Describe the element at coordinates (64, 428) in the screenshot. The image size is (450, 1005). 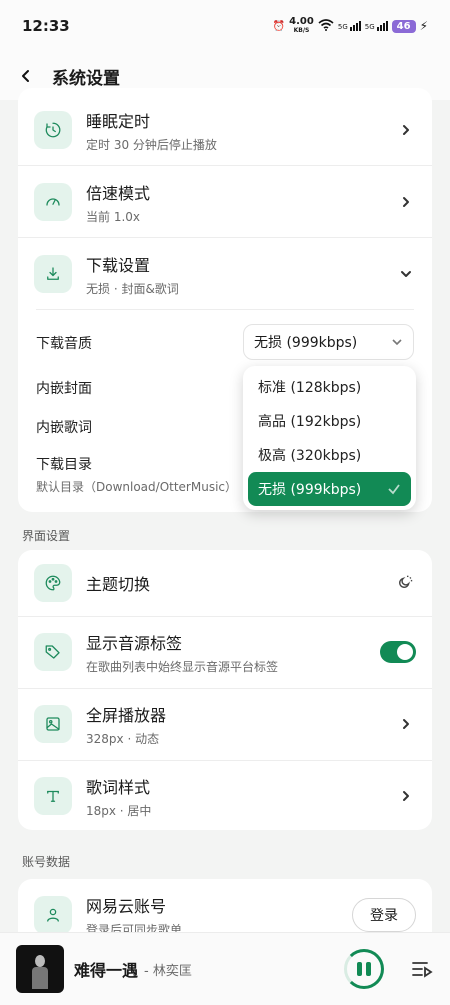
I see `embed-lyrics-label: 内嵌歌词` at that location.